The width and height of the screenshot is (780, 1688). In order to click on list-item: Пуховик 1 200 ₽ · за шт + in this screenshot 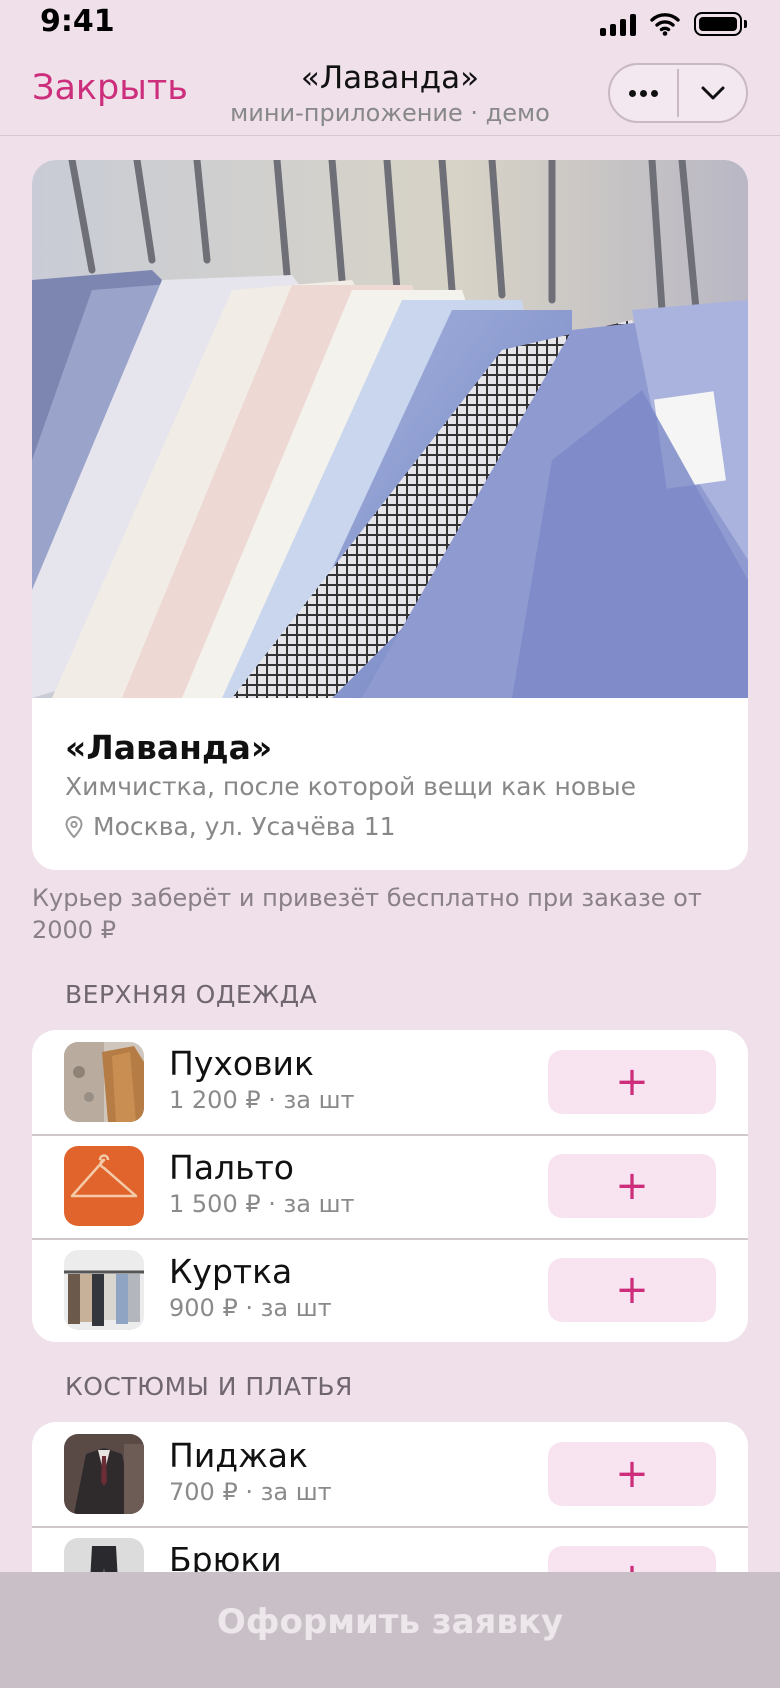, I will do `click(390, 1082)`.